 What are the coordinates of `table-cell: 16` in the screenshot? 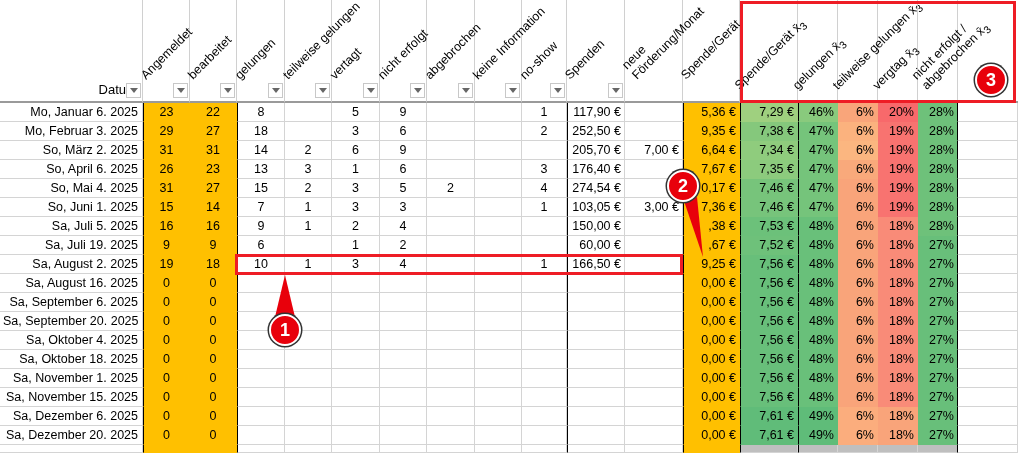 It's located at (213, 226).